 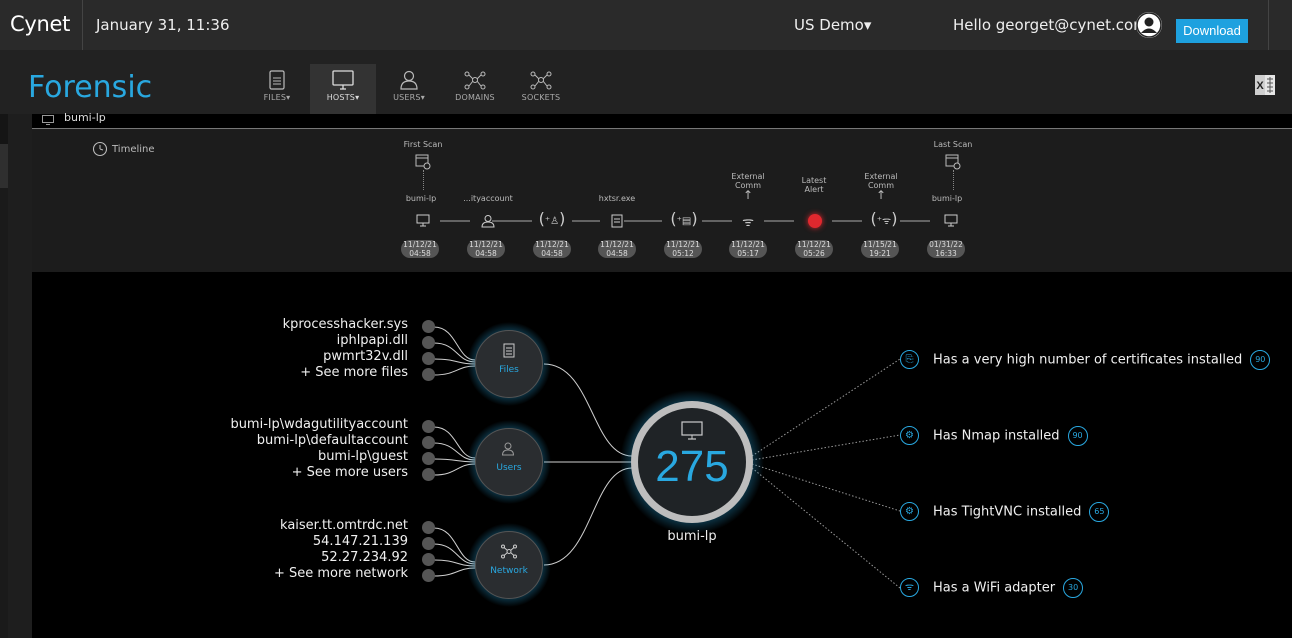 What do you see at coordinates (372, 340) in the screenshot?
I see `file-item: iphlpapi.dll` at bounding box center [372, 340].